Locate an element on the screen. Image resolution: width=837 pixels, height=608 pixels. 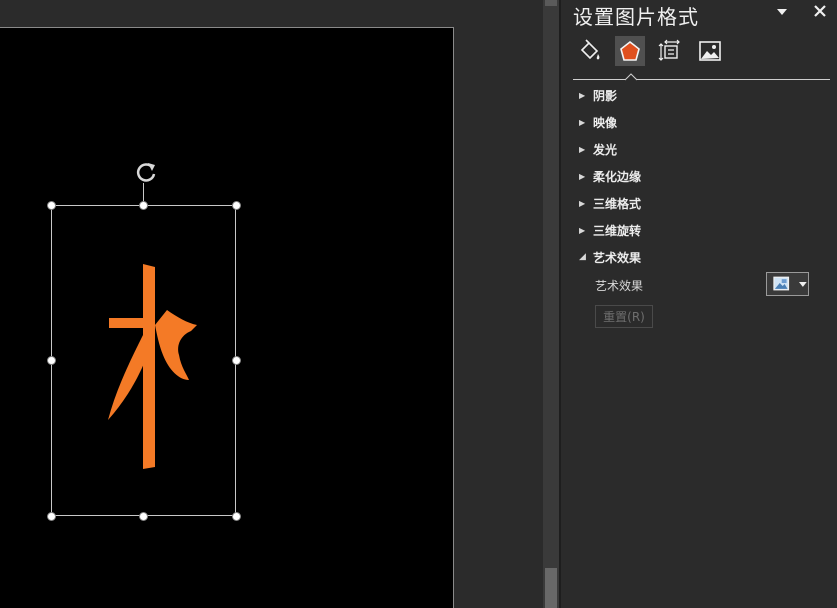
resize-handle-top-right is located at coordinates (236, 205).